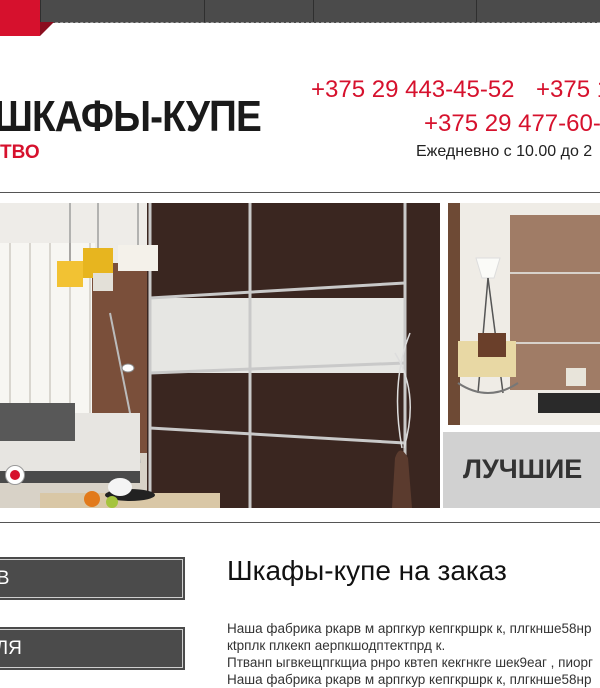 Image resolution: width=600 pixels, height=688 pixels. What do you see at coordinates (300, 522) in the screenshot?
I see `banner-divider` at bounding box center [300, 522].